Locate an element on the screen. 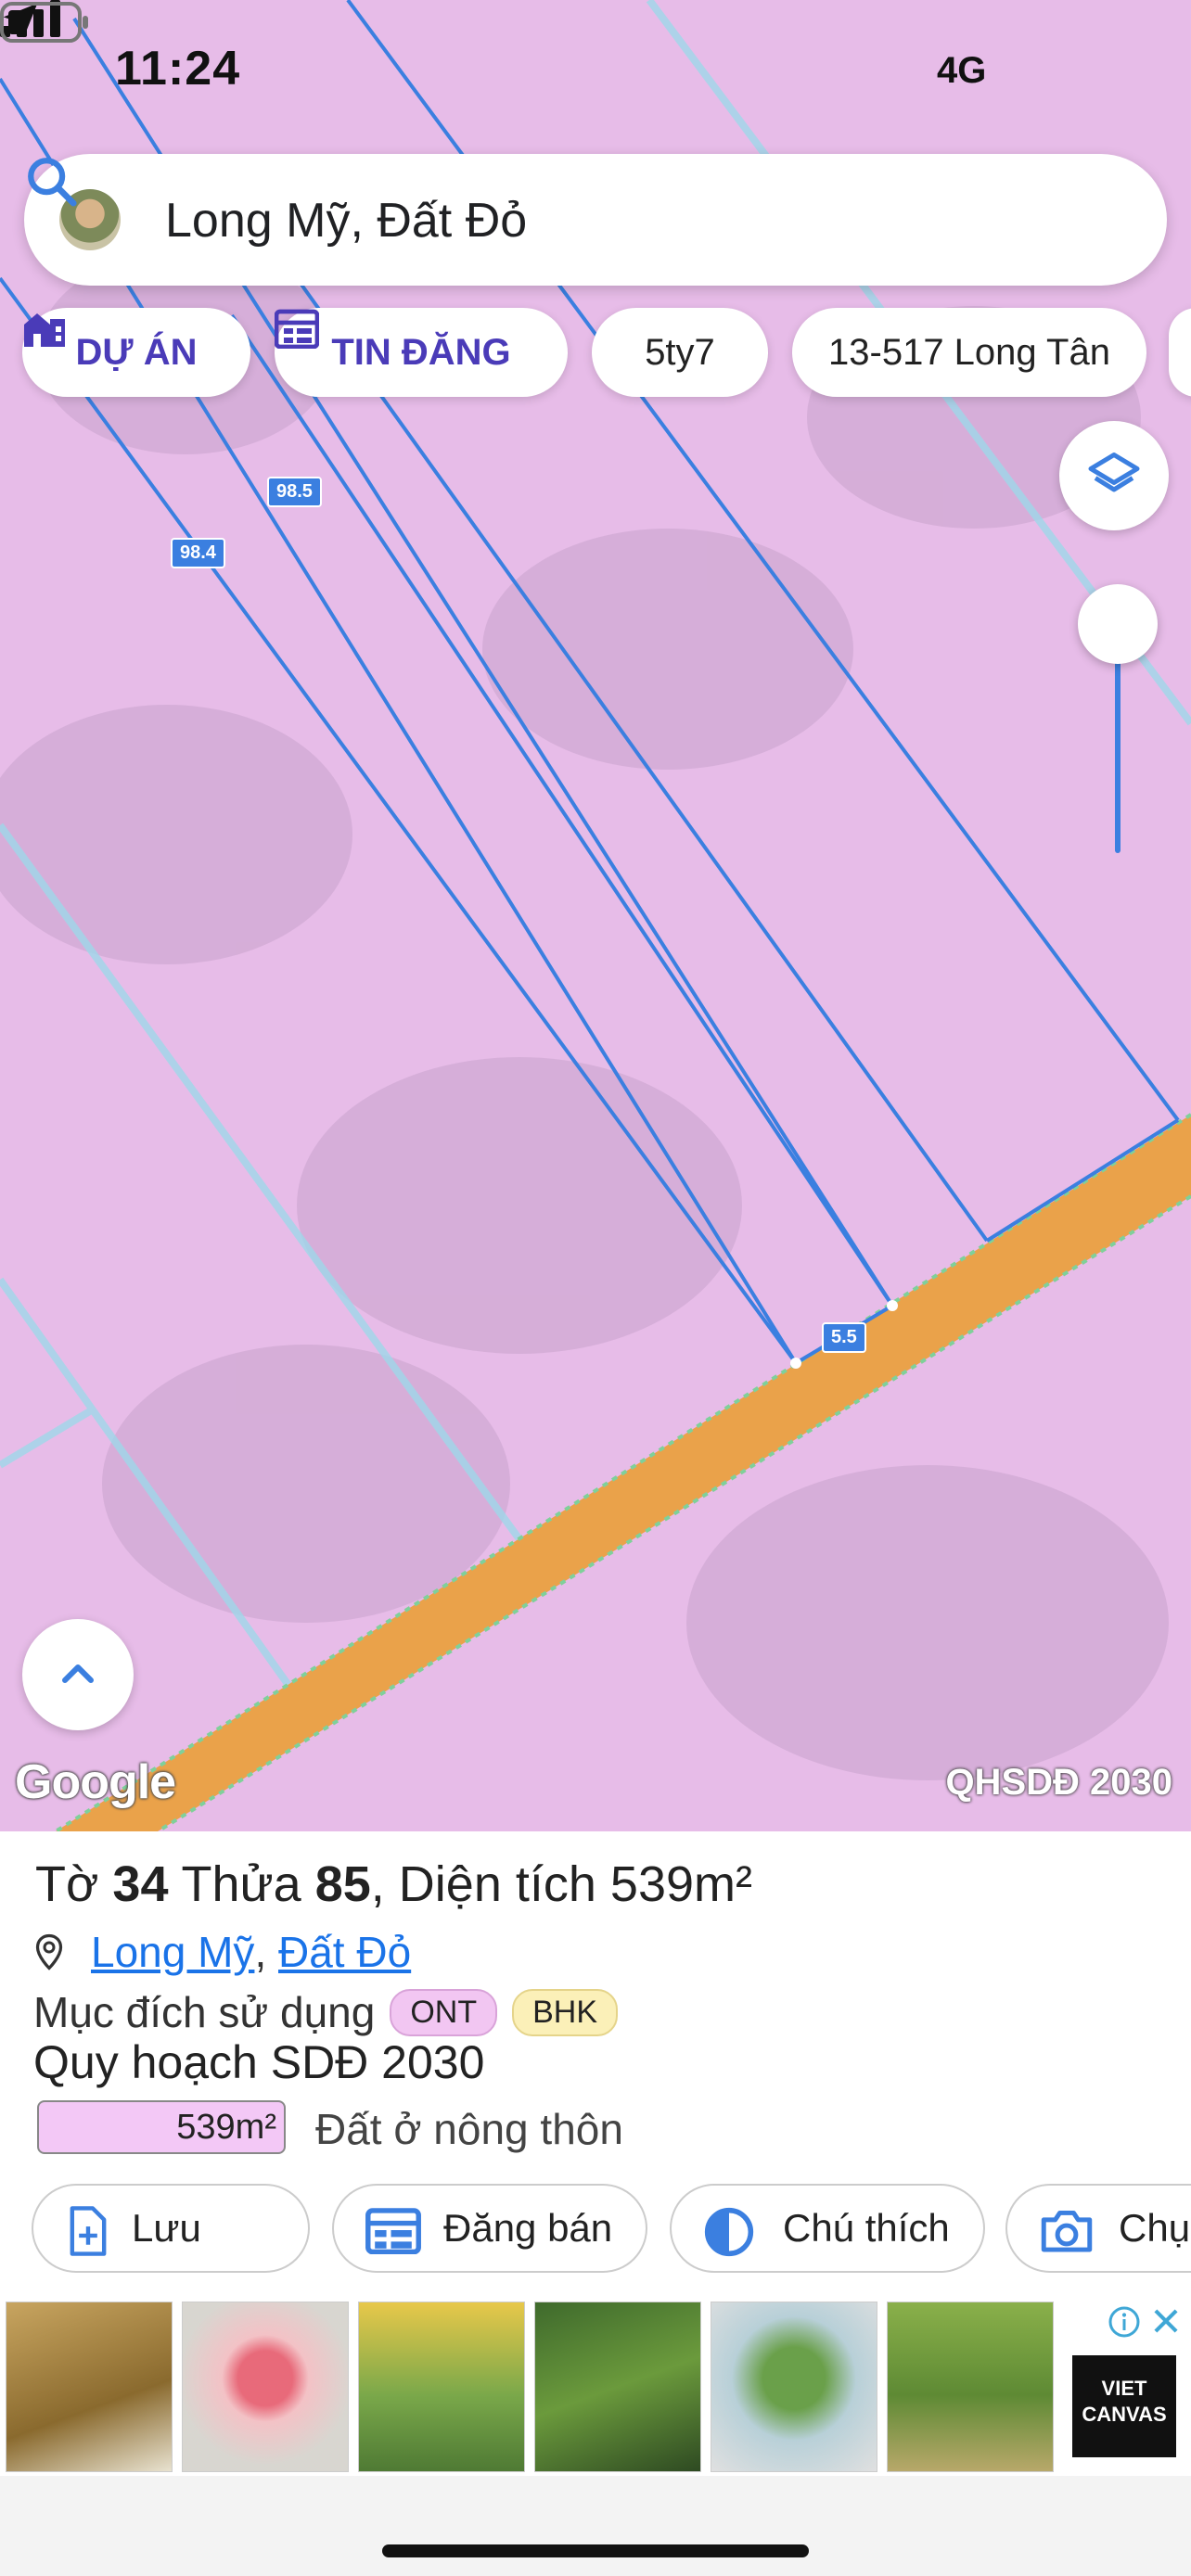 Image resolution: width=1191 pixels, height=2576 pixels. chip-label: TIN ĐĂNG is located at coordinates (421, 352).